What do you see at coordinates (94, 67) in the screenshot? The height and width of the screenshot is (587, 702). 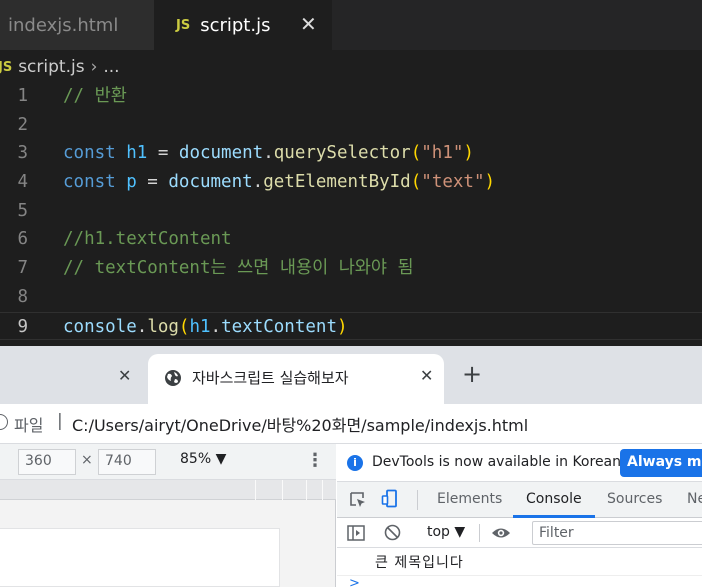 I see `chevron-right-icon: ›` at bounding box center [94, 67].